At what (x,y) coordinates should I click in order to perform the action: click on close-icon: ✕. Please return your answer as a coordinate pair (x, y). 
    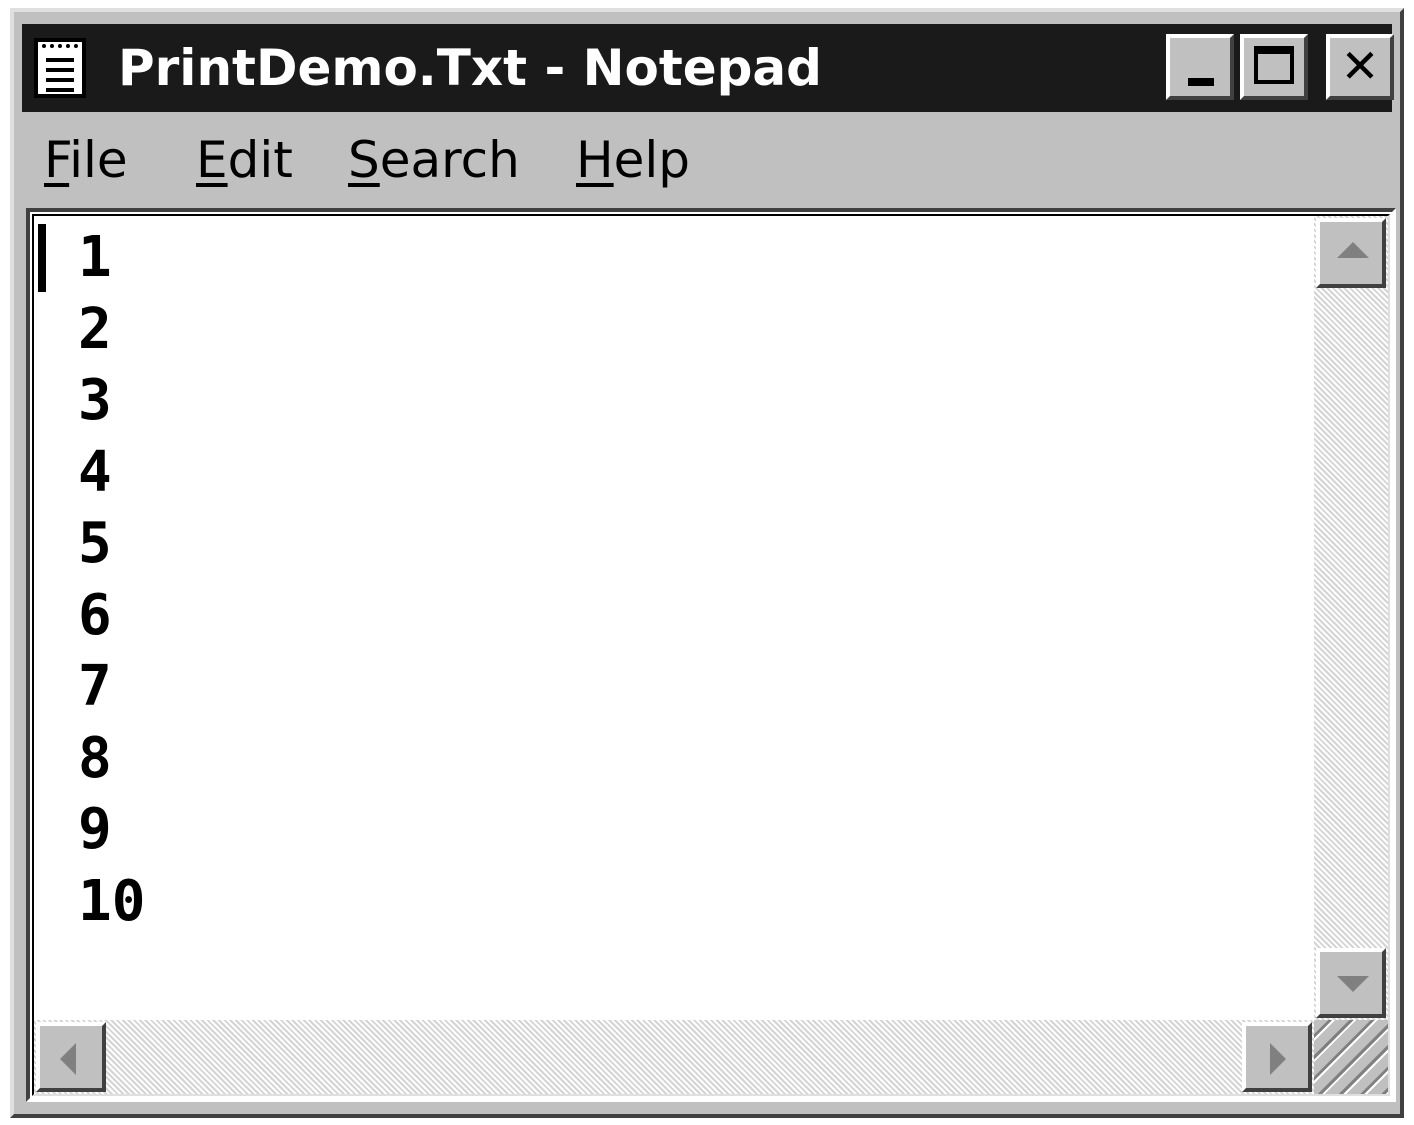
    Looking at the image, I should click on (1360, 66).